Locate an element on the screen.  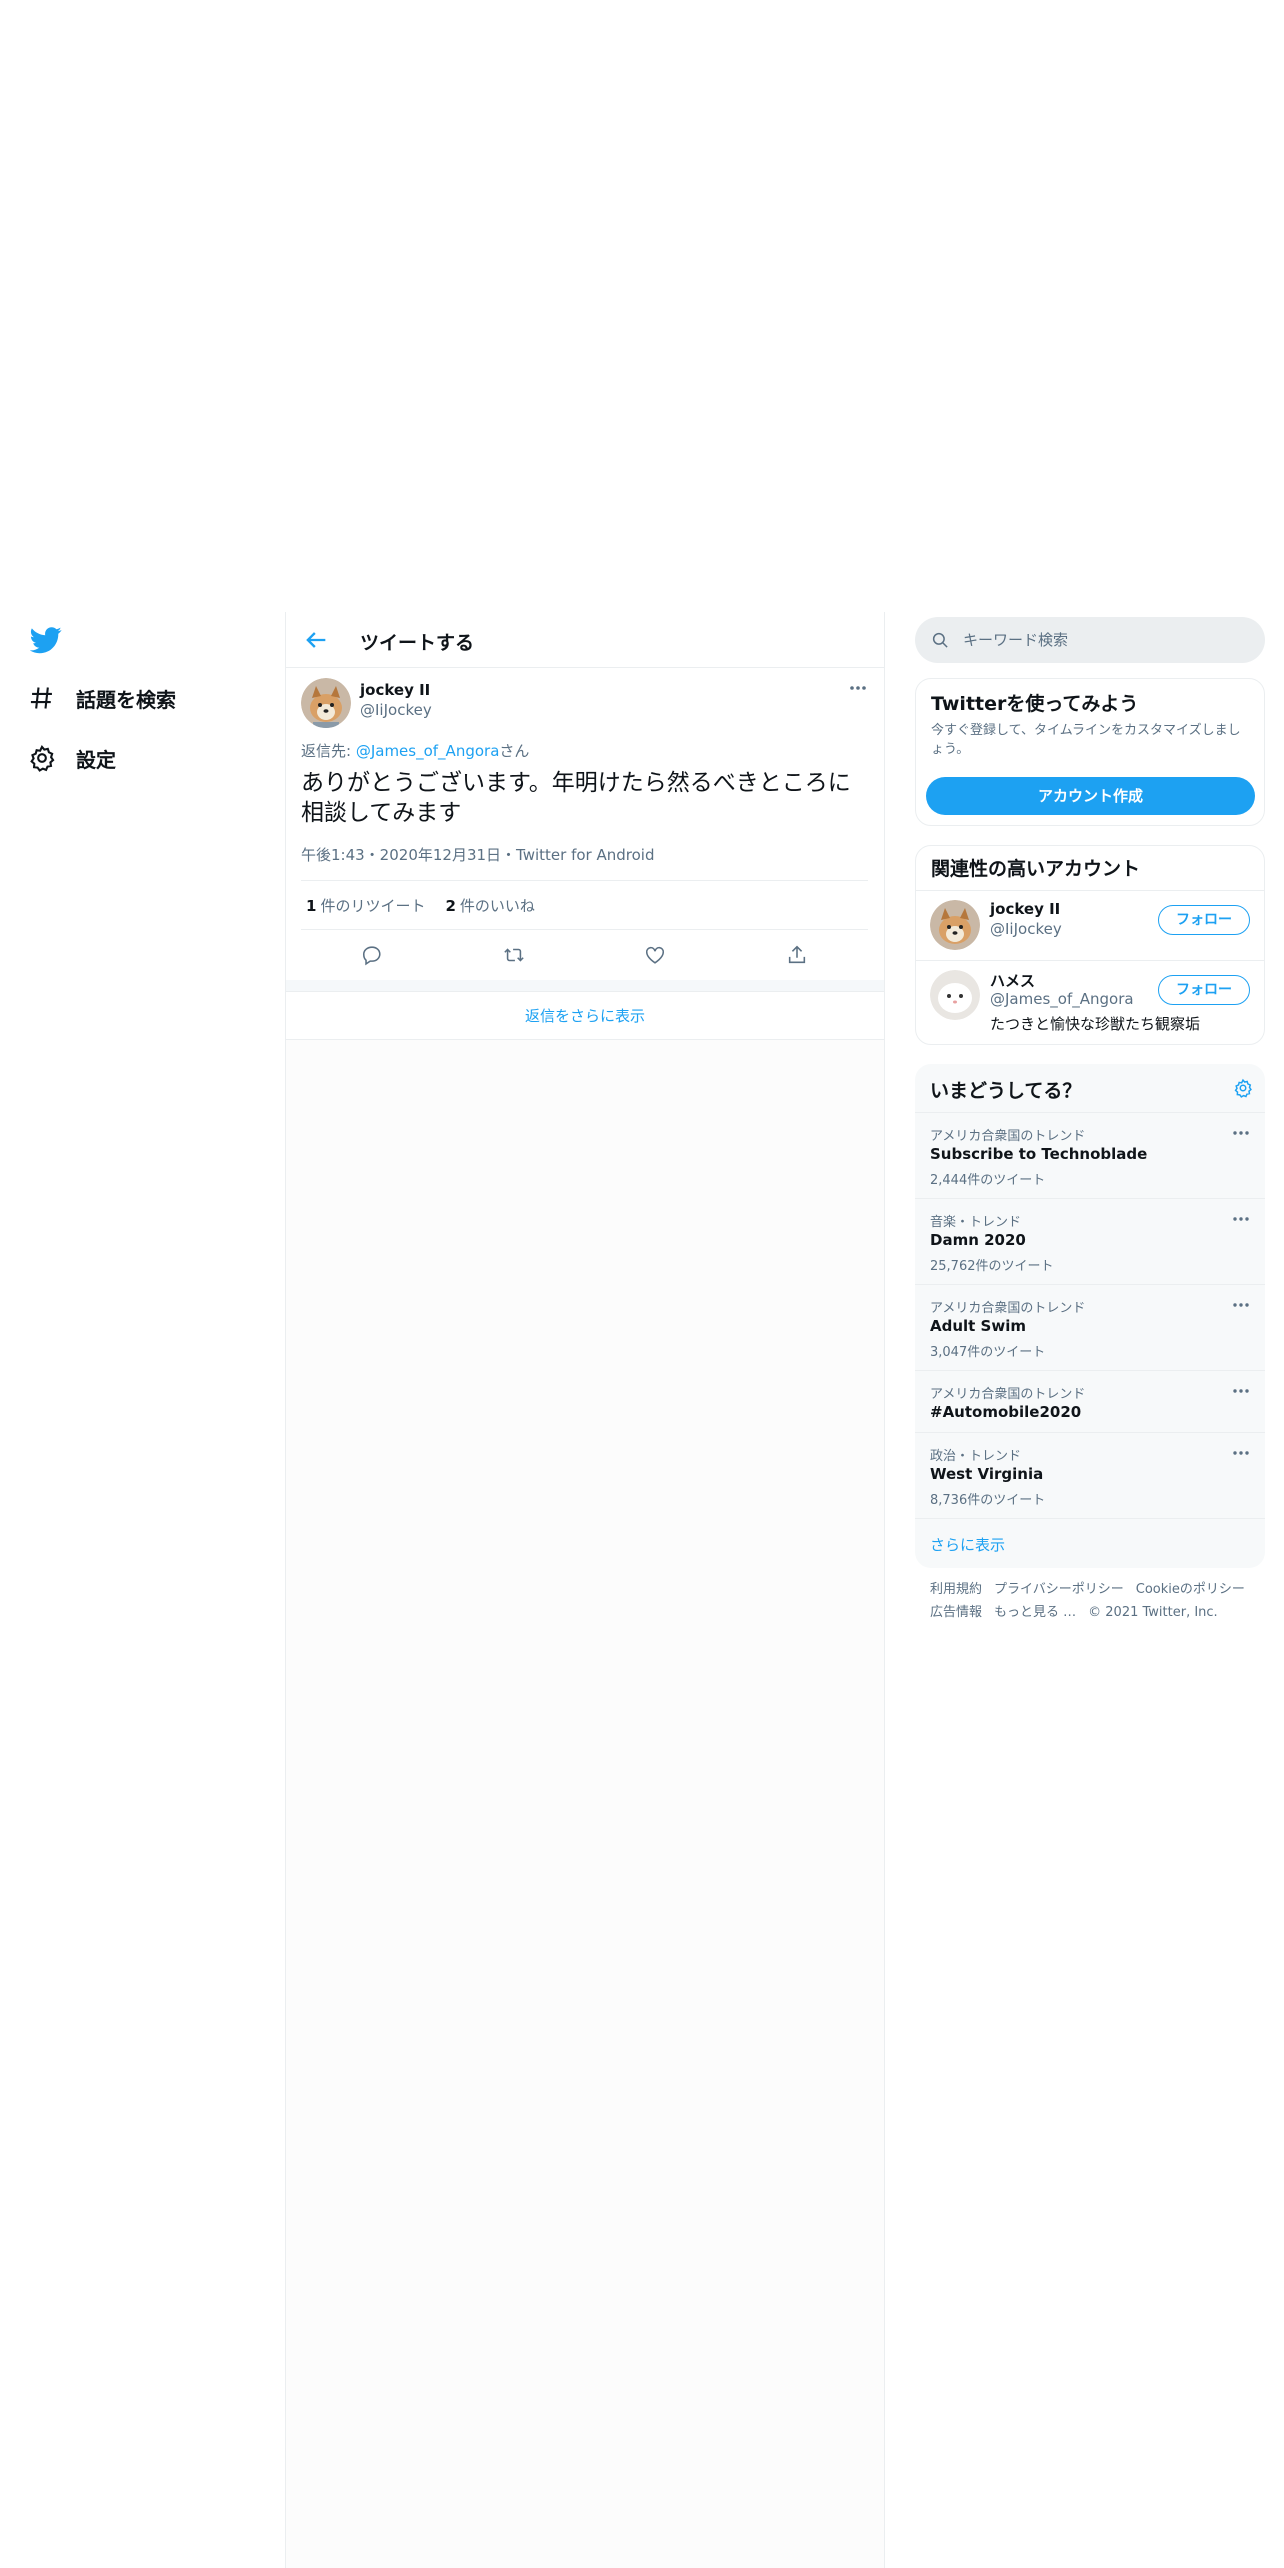
nav-explore-label: 話題を検索 is located at coordinates (126, 699).